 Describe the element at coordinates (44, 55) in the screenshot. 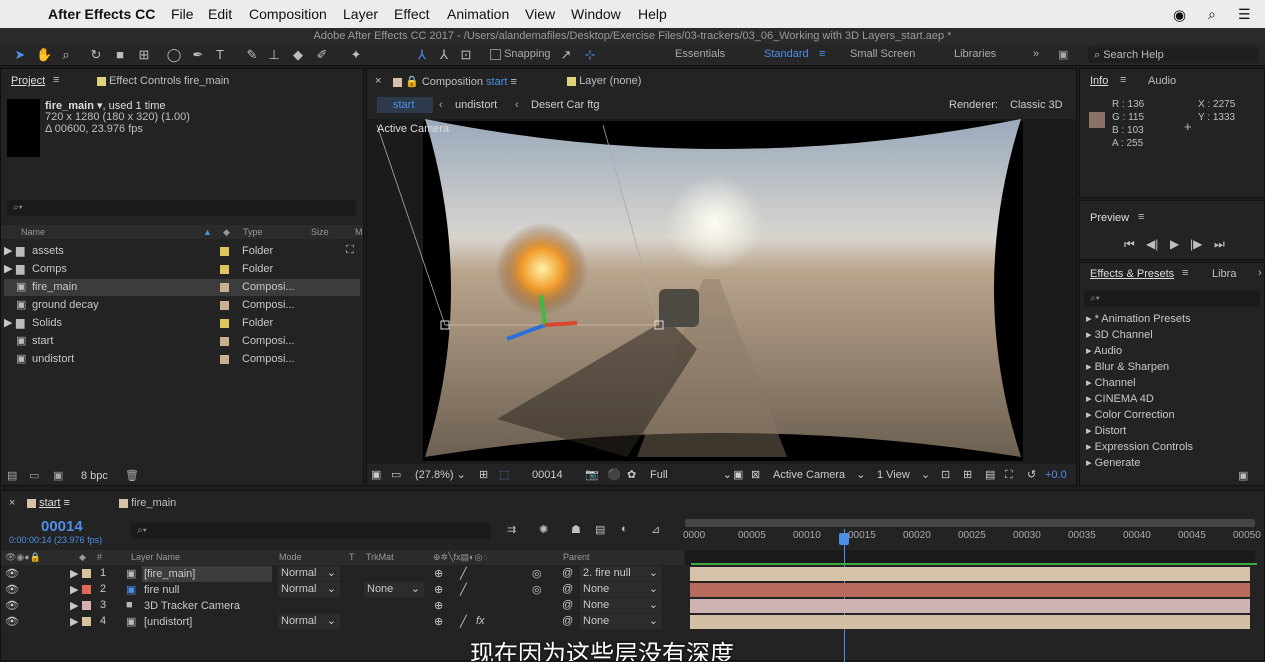

I see `hand-tool-icon: ✋` at that location.